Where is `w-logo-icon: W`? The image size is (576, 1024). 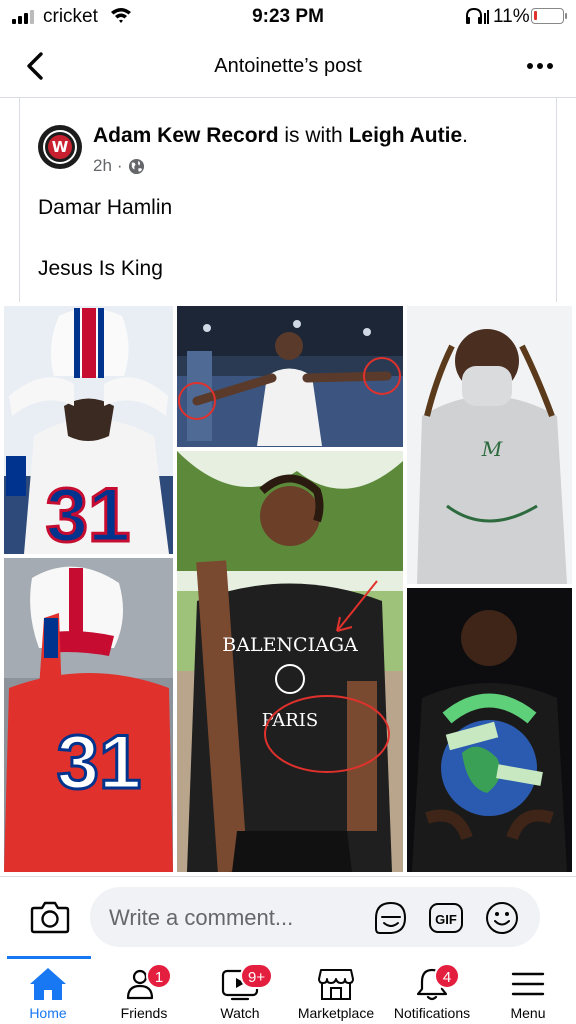 w-logo-icon: W is located at coordinates (60, 147).